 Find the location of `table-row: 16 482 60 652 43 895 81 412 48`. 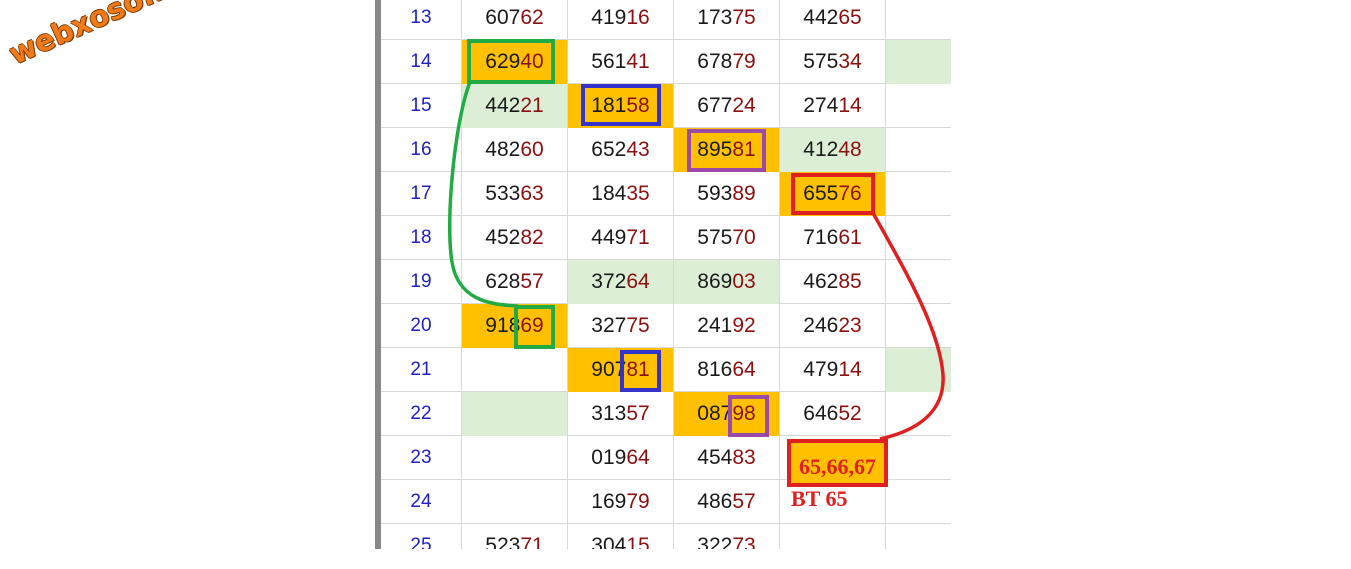

table-row: 16 482 60 652 43 895 81 412 48 is located at coordinates (666, 150).